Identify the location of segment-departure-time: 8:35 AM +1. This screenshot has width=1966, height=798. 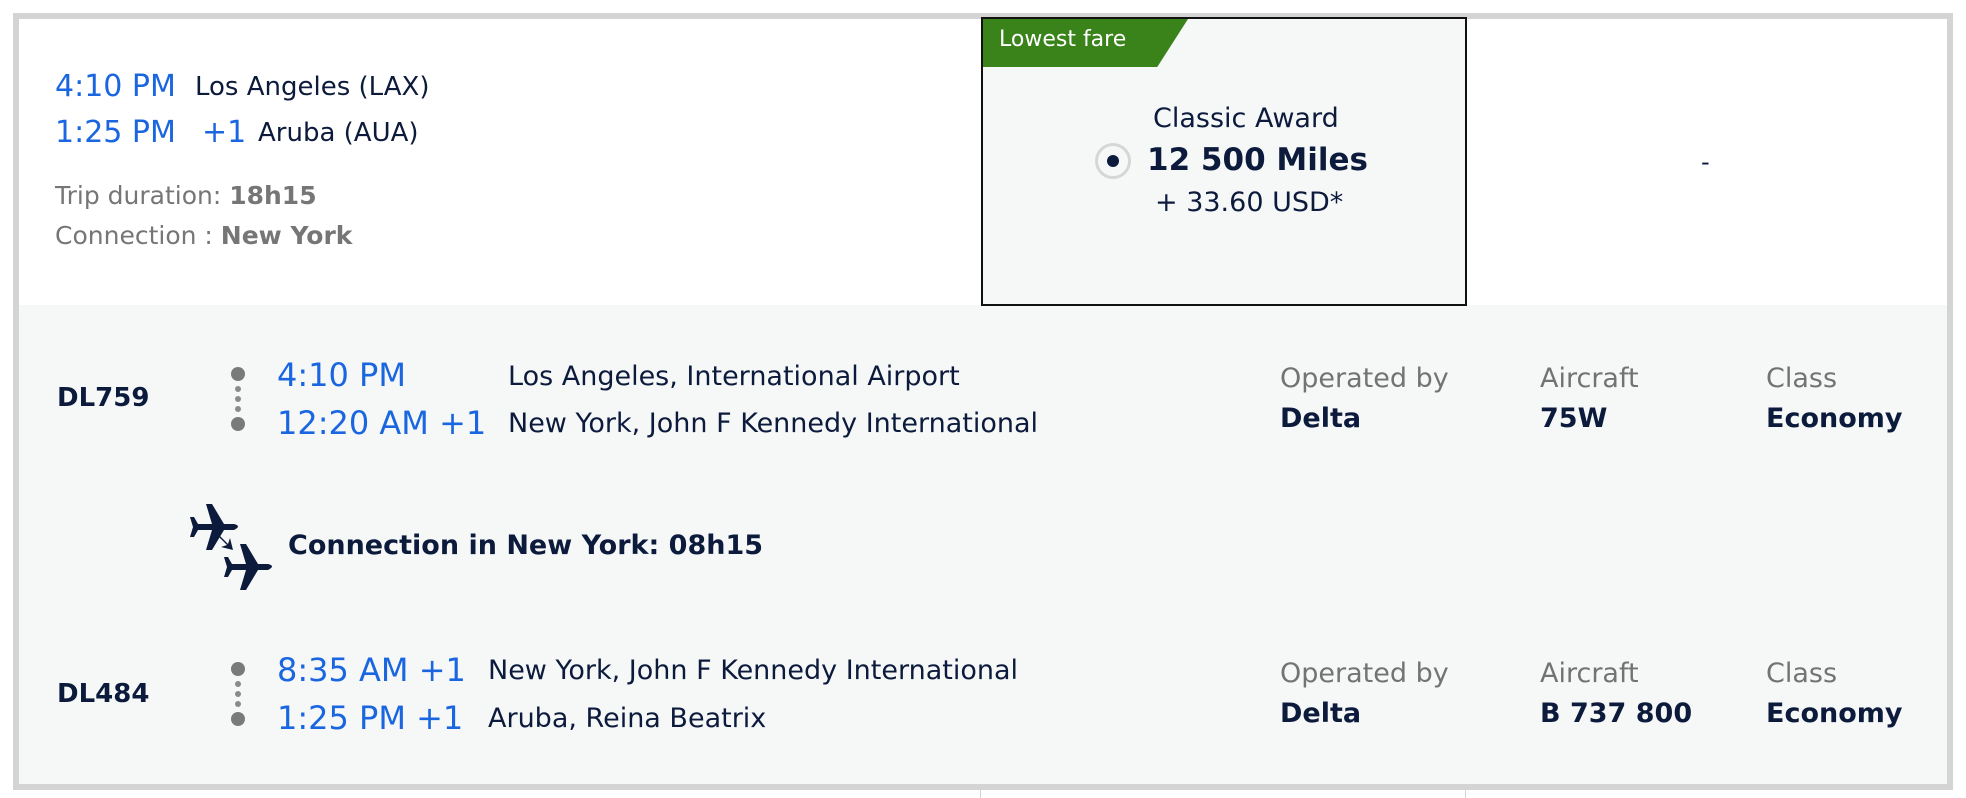
(371, 670).